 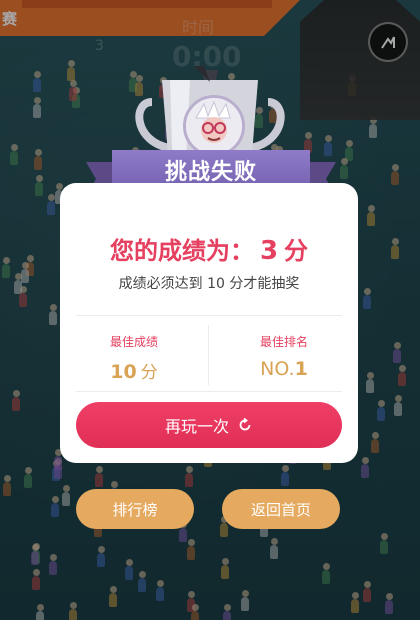 What do you see at coordinates (277, 369) in the screenshot?
I see `best-rank-prefix: NO.` at bounding box center [277, 369].